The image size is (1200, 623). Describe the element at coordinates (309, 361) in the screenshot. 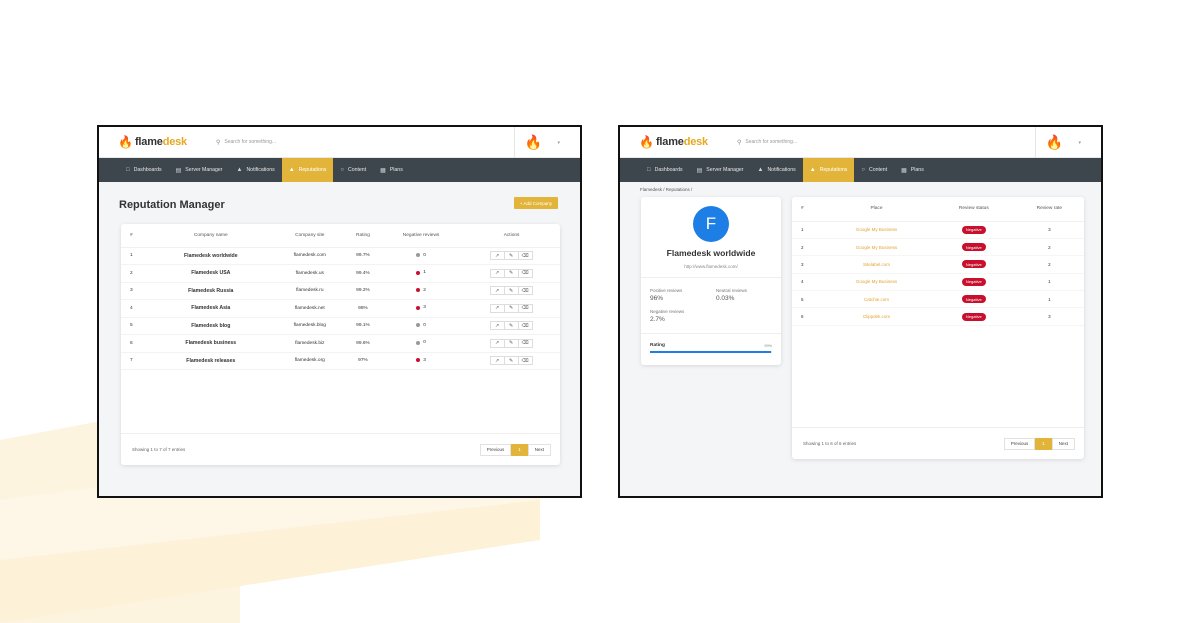

I see `company-site: flamedesk.org` at that location.